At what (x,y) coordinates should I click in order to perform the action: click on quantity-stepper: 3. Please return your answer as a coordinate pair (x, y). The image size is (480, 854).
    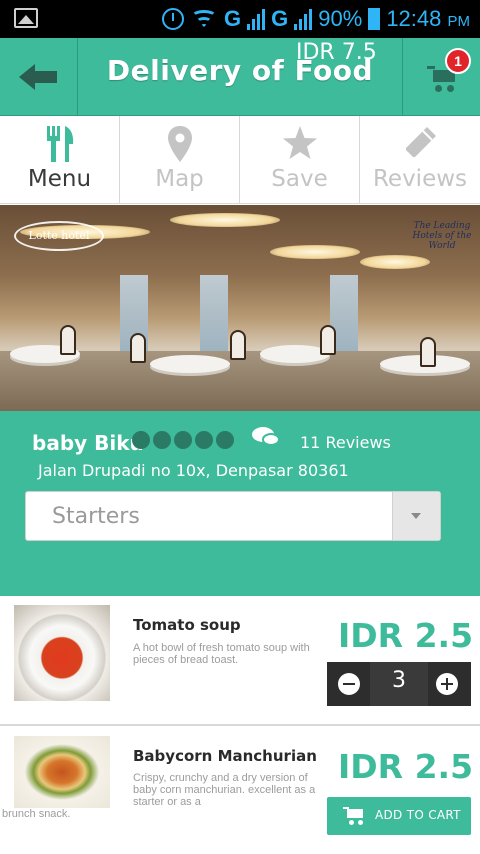
    Looking at the image, I should click on (399, 684).